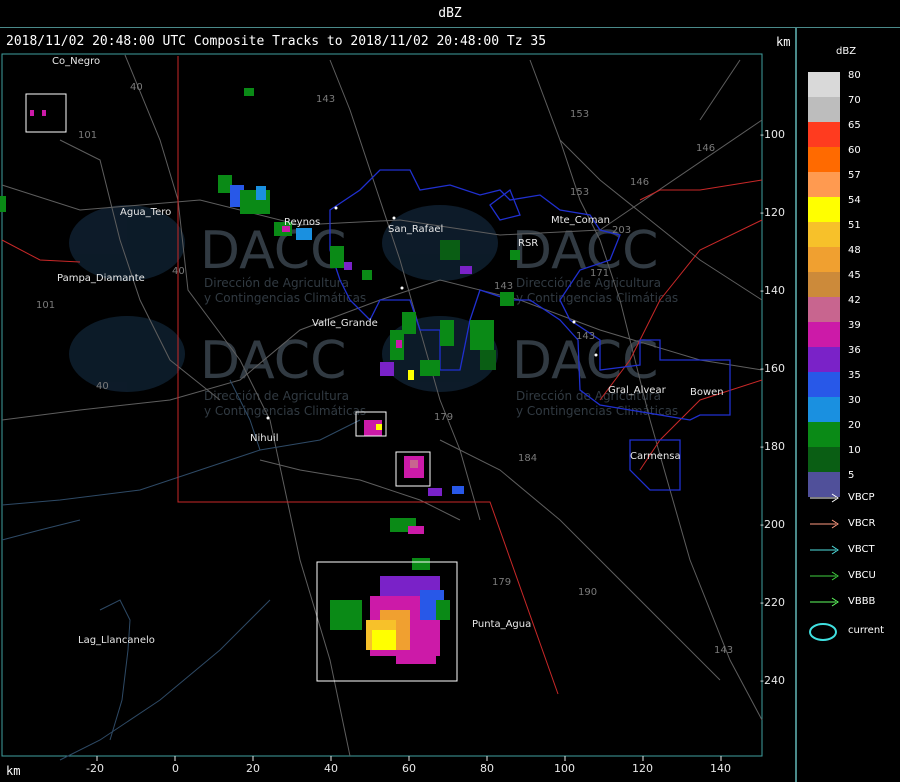  I want to click on place-label: Agua_Tero, so click(145, 212).